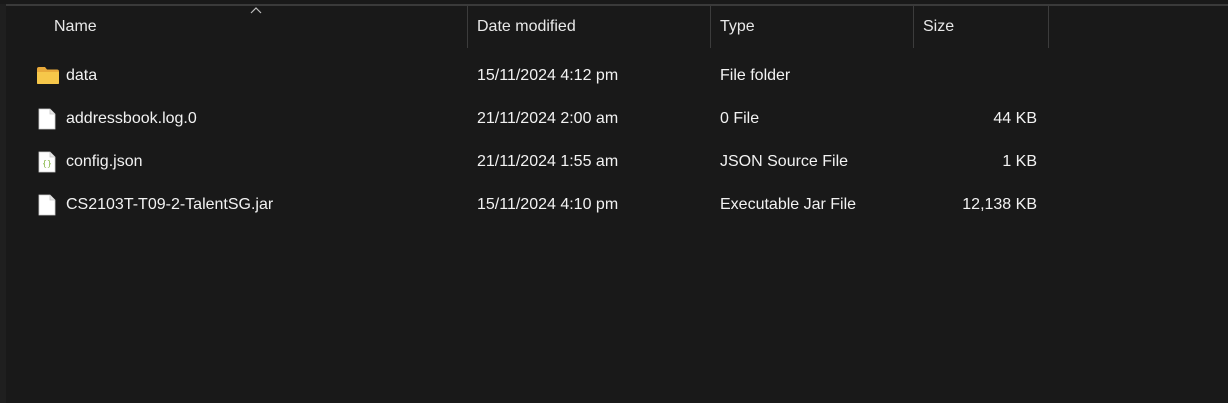  I want to click on json-file-icon: {}, so click(47, 162).